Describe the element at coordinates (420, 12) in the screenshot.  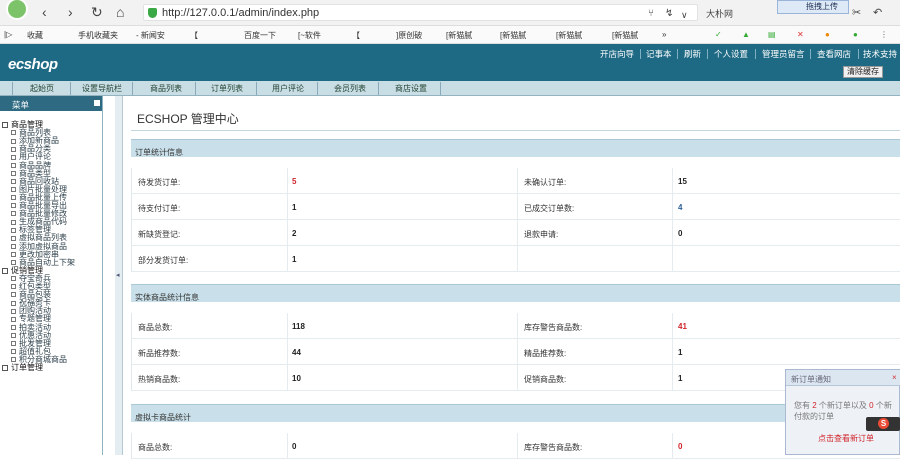
I see `address-bar: http://127.0.0.1/admin/index.php` at that location.